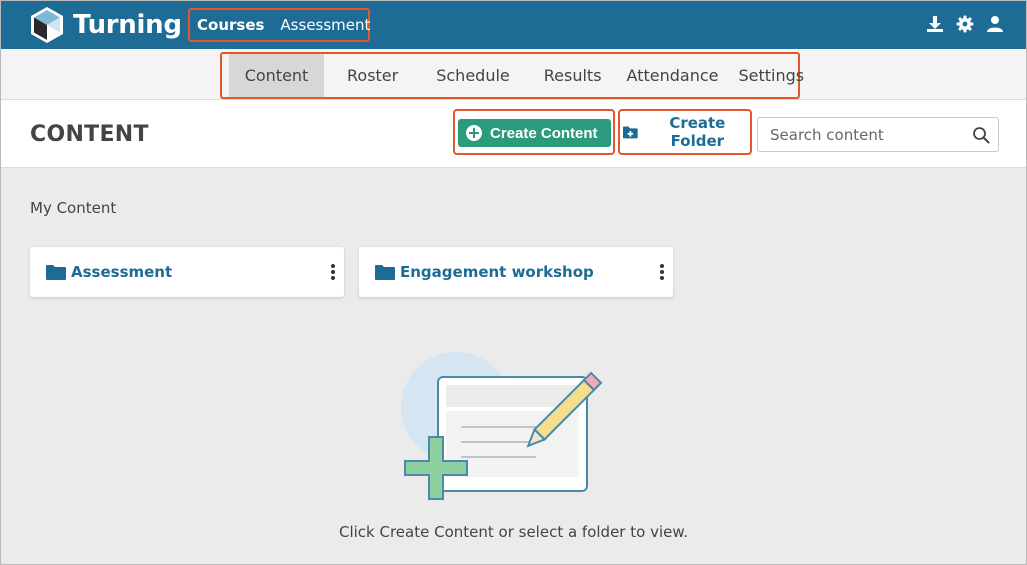 This screenshot has height=565, width=1027. Describe the element at coordinates (865, 134) in the screenshot. I see `search-input` at that location.